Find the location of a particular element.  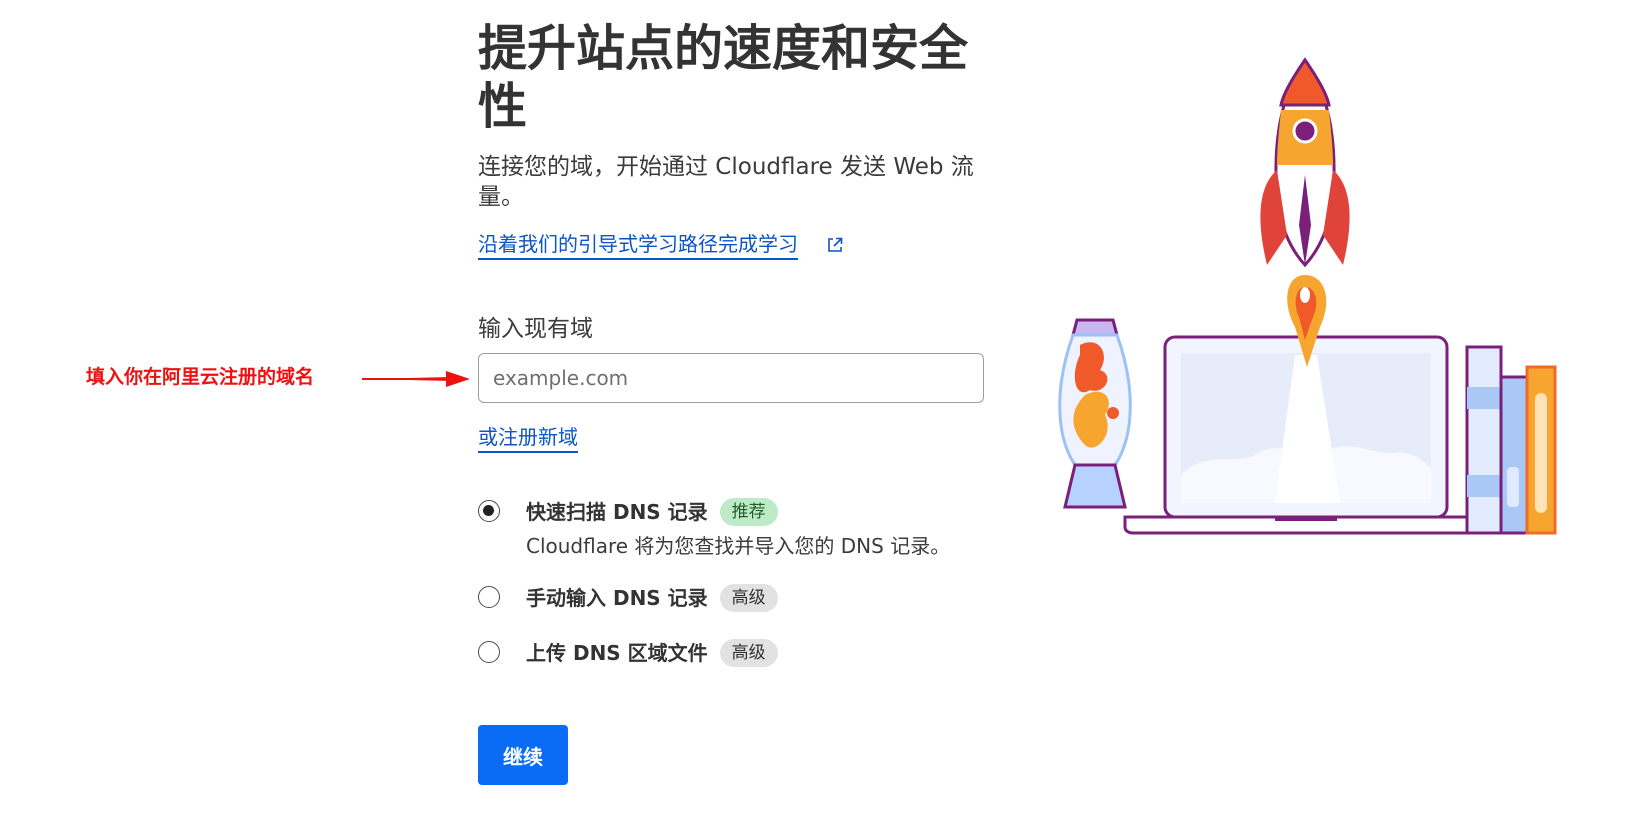

annotation-arrow-icon is located at coordinates (416, 379).